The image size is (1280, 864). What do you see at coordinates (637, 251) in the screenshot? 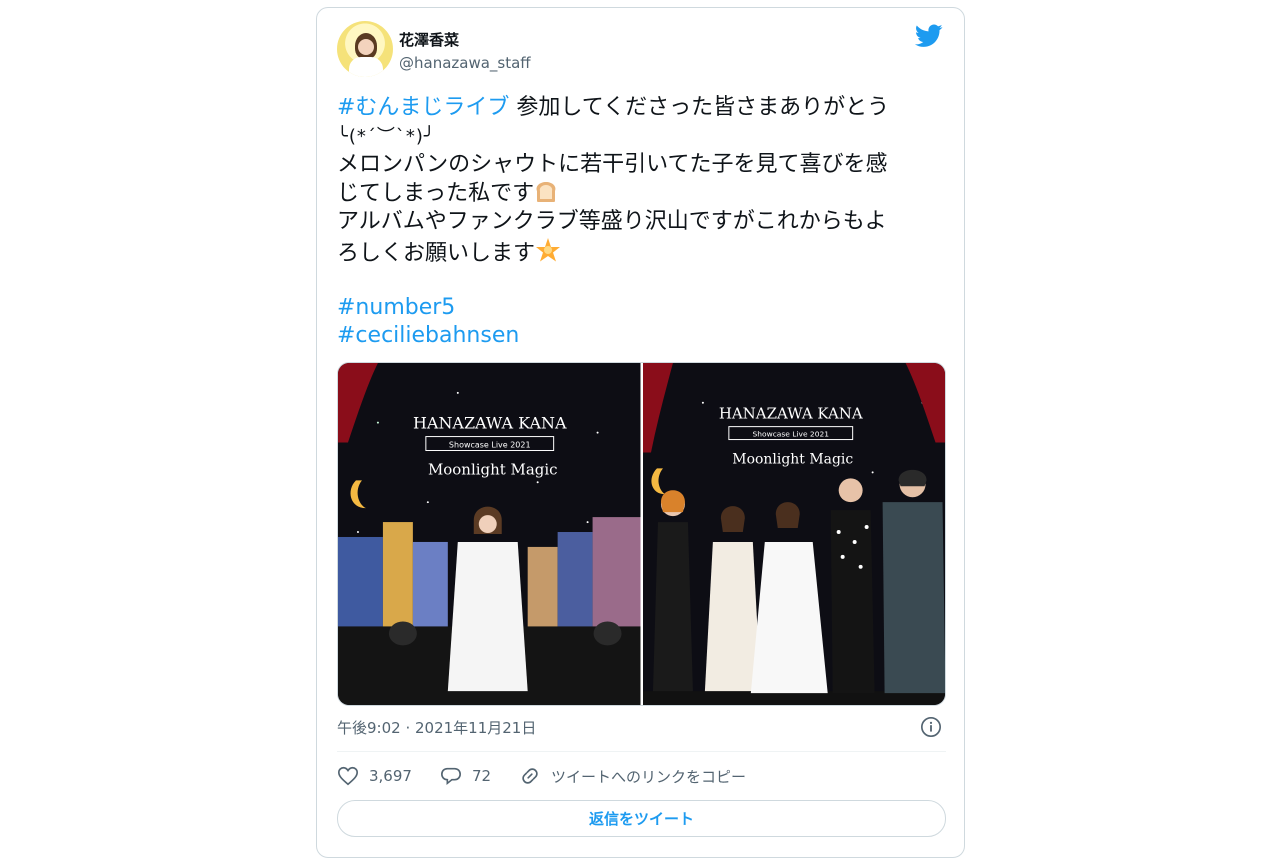
I see `tweet-line-6: ろしくお願いします` at bounding box center [637, 251].